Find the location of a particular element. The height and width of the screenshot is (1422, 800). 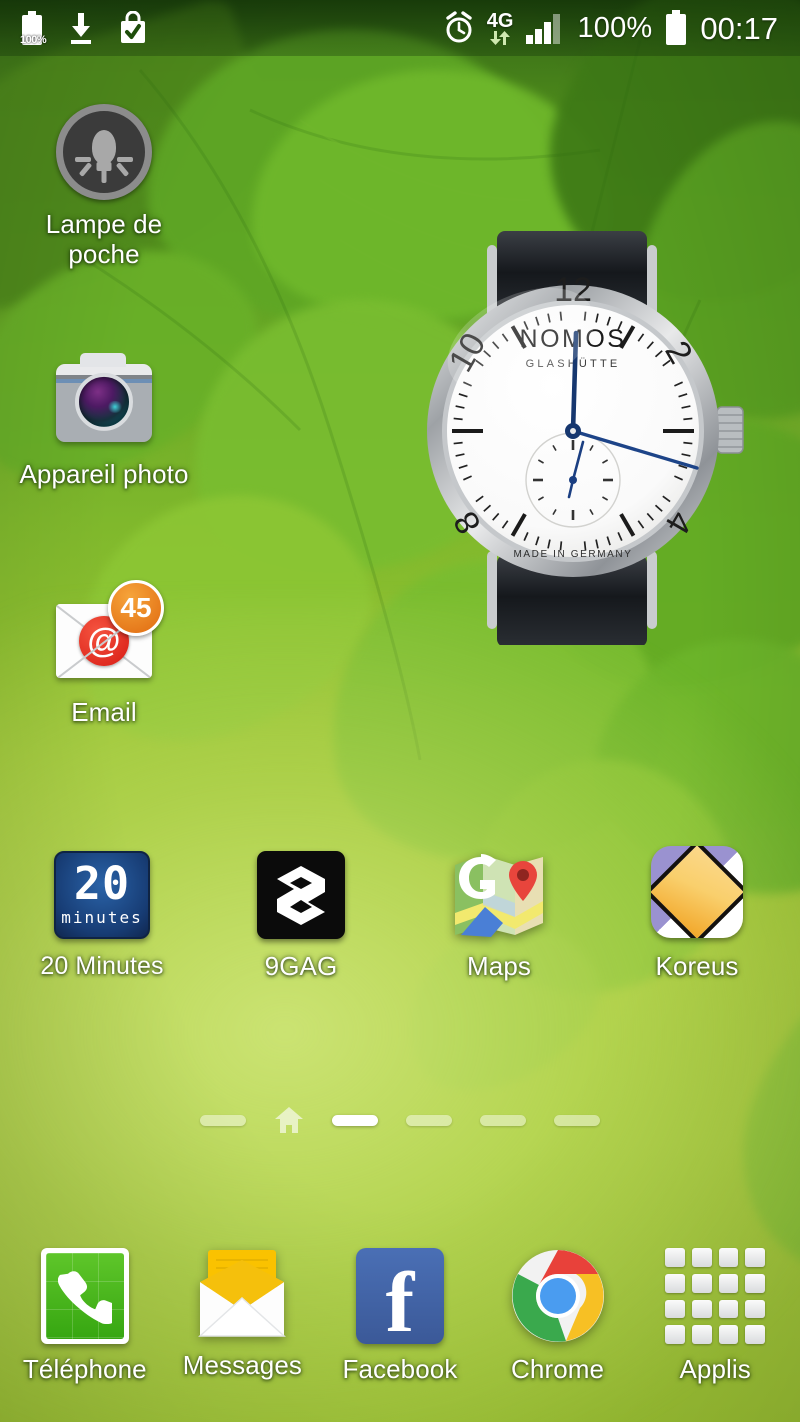

camera-icon is located at coordinates (104, 397).